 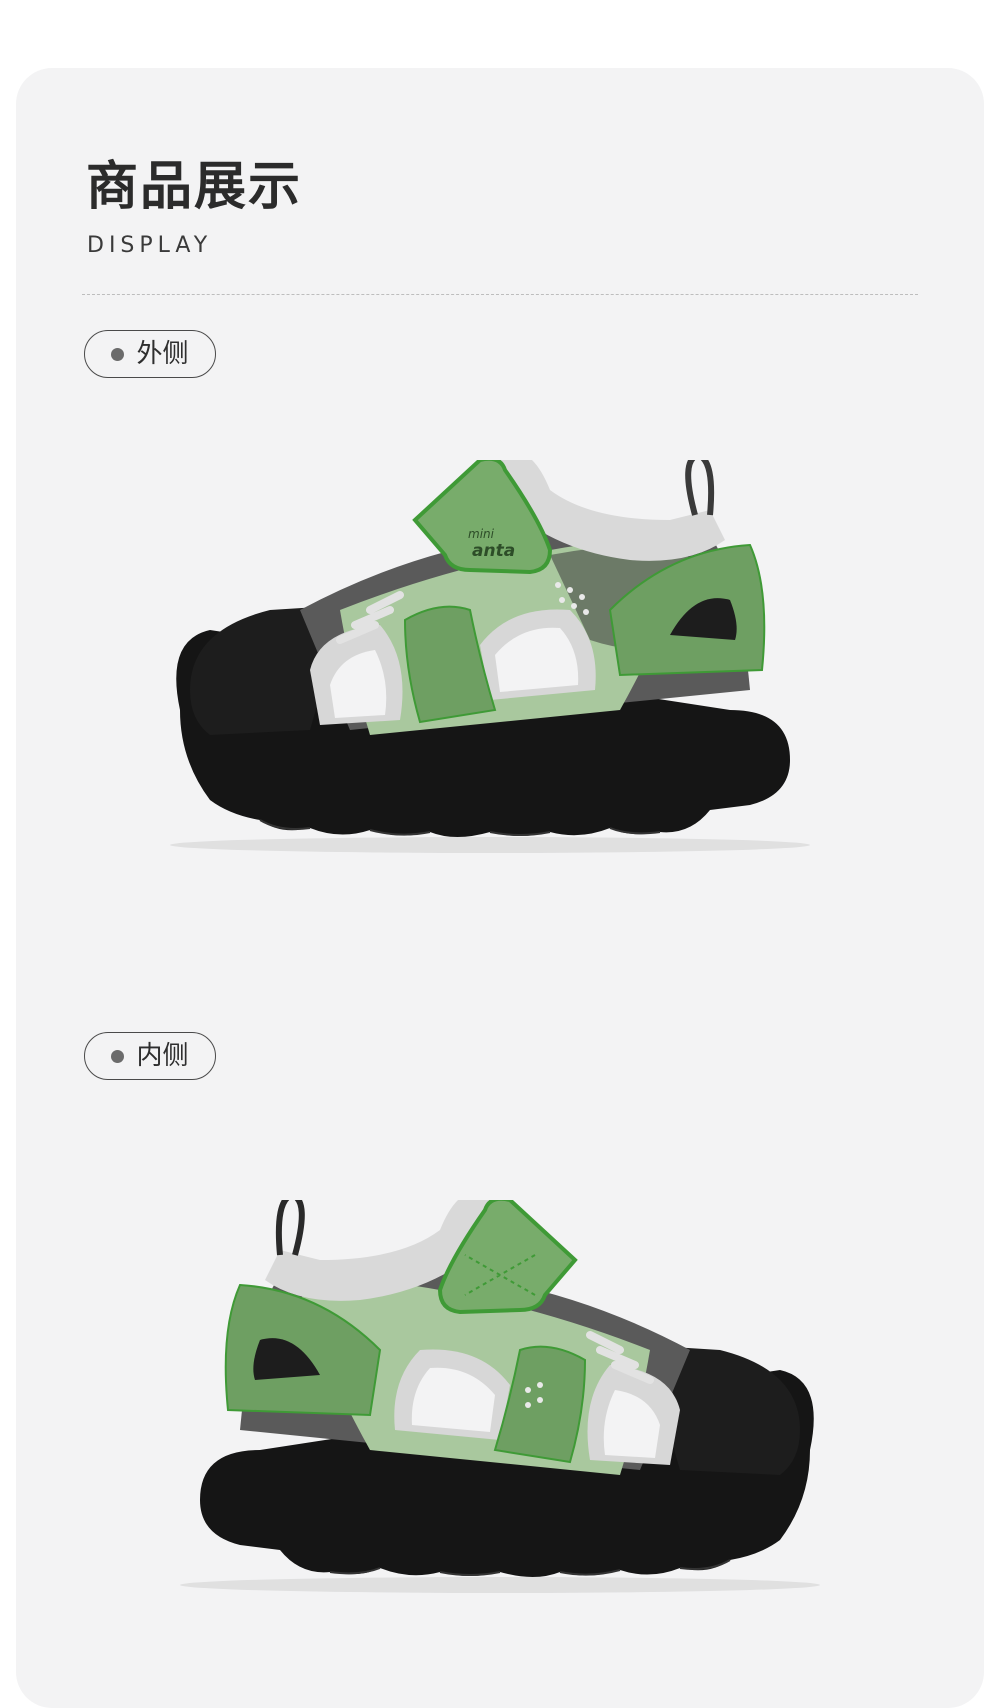 I want to click on view-tag-label: 内侧, so click(x=162, y=1056).